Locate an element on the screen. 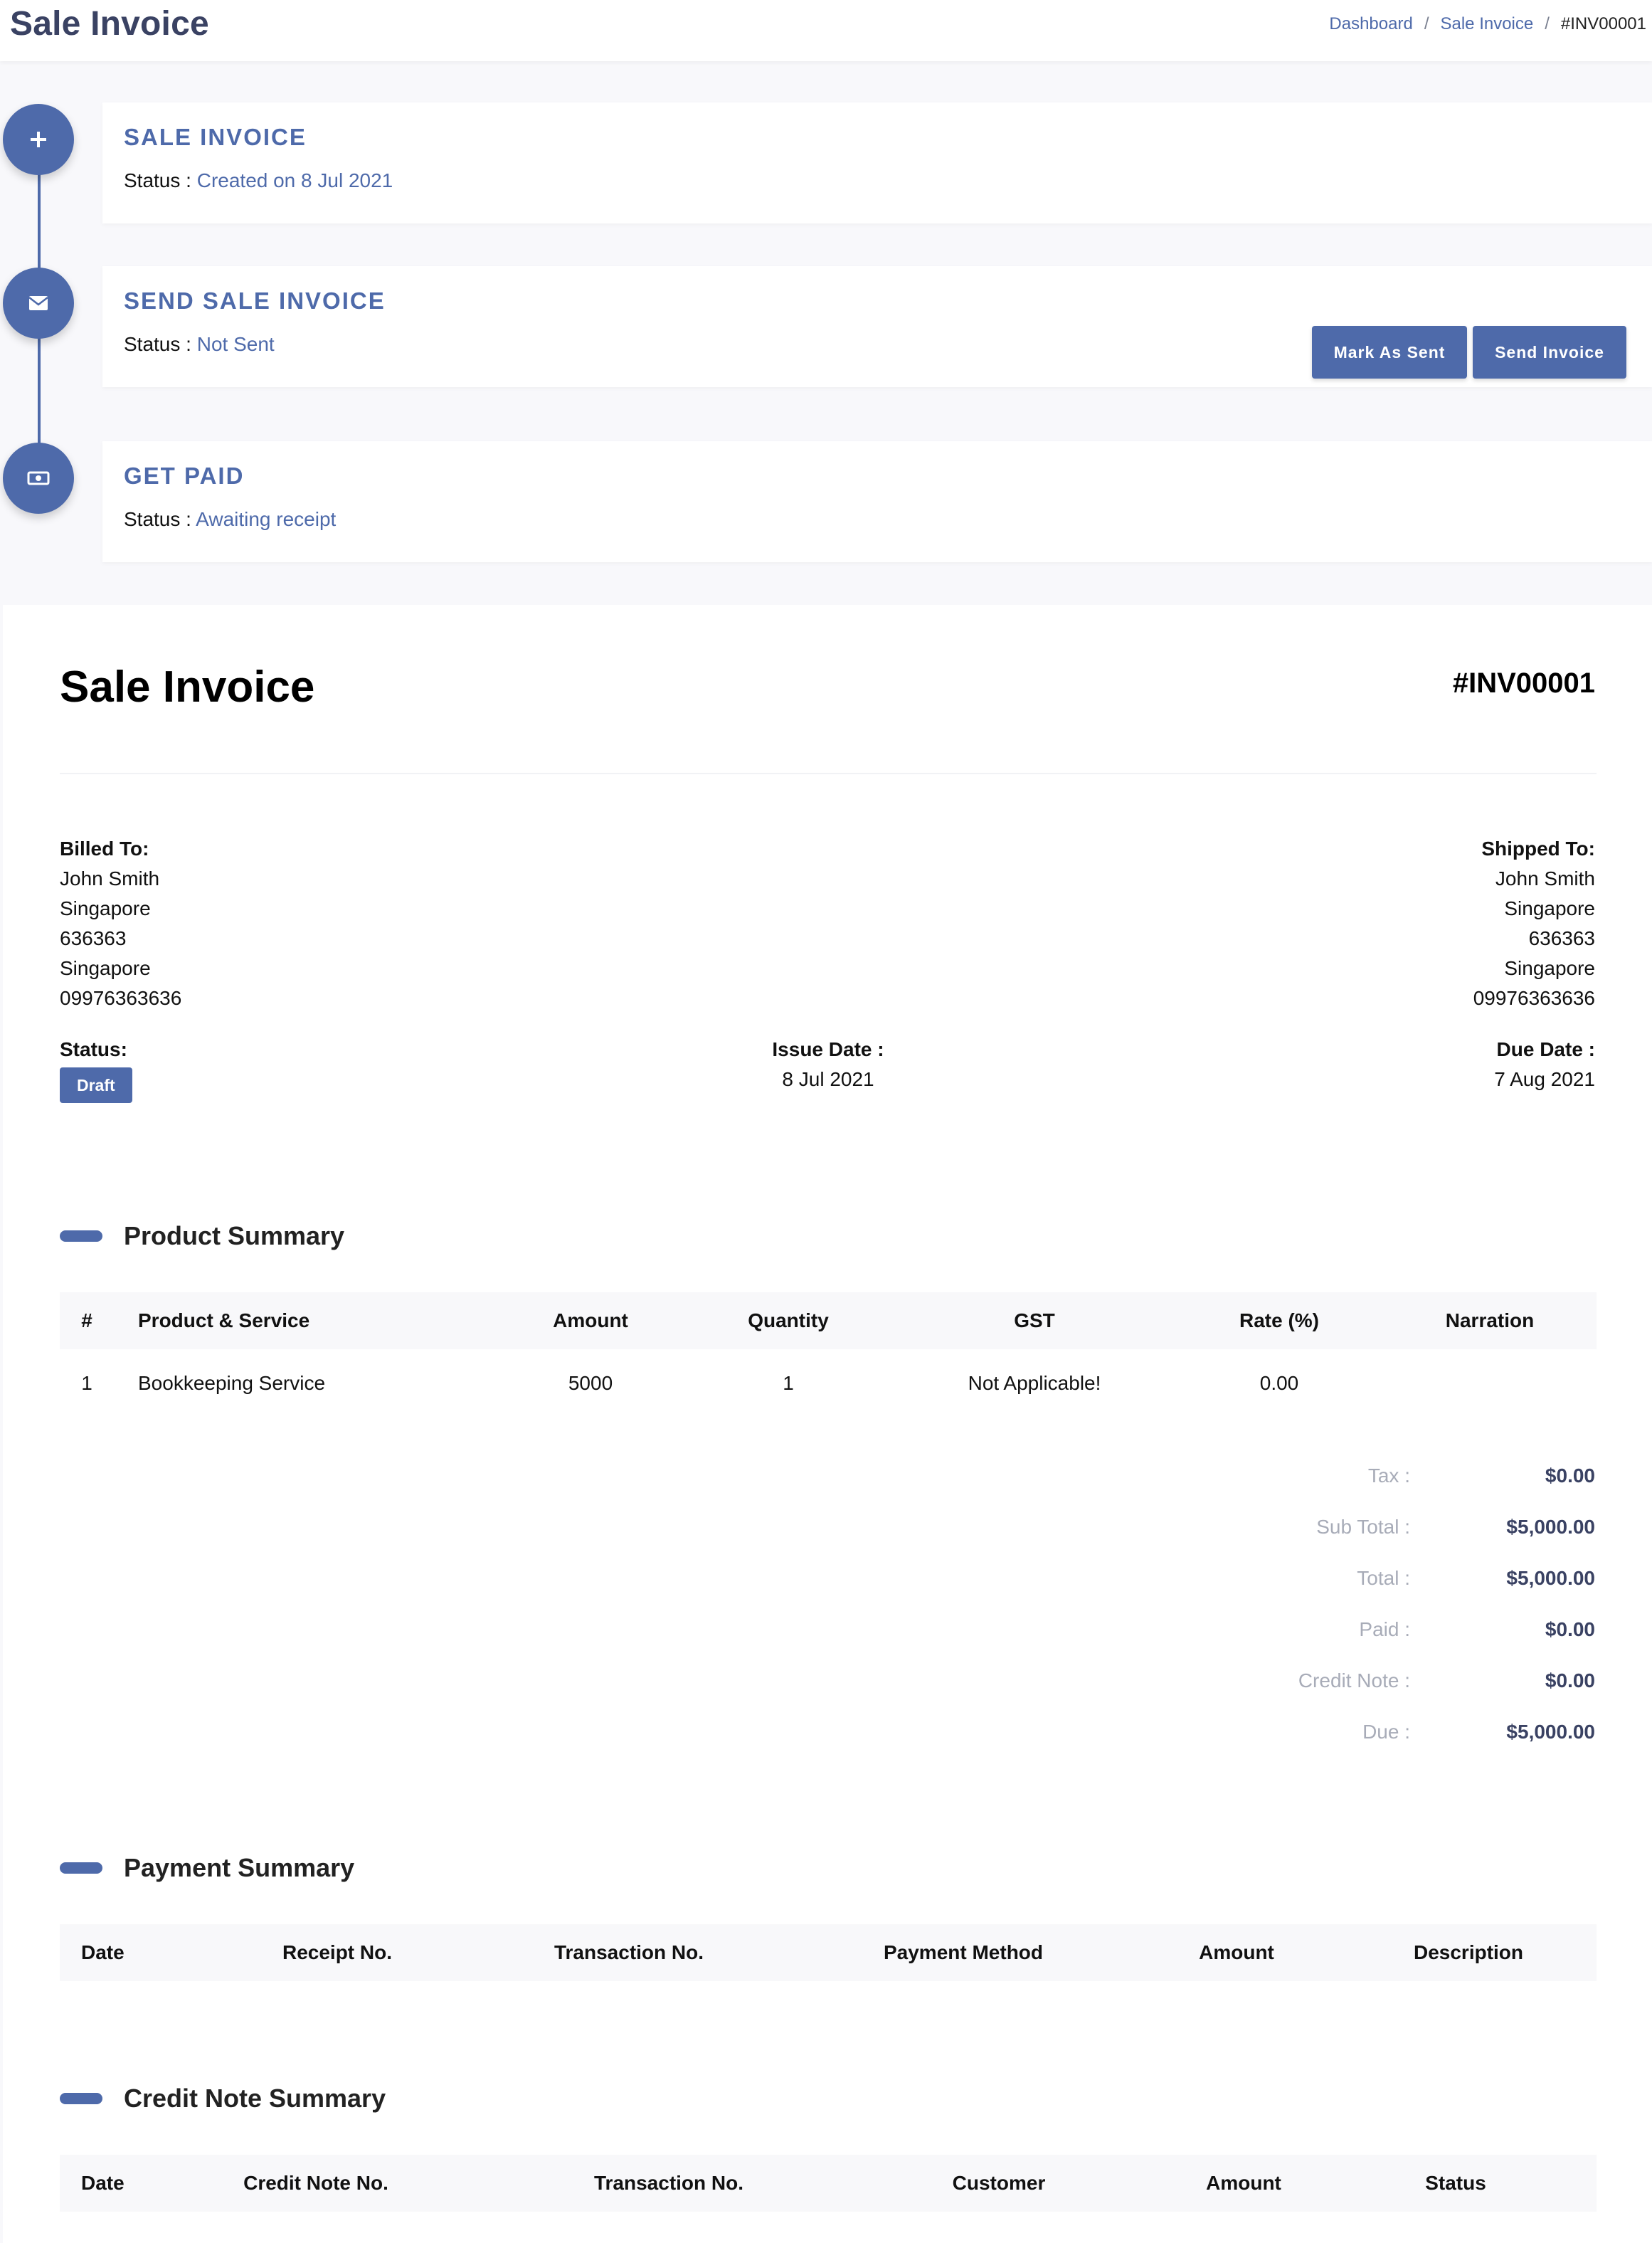  total-label: Sub Total : is located at coordinates (1363, 1527).